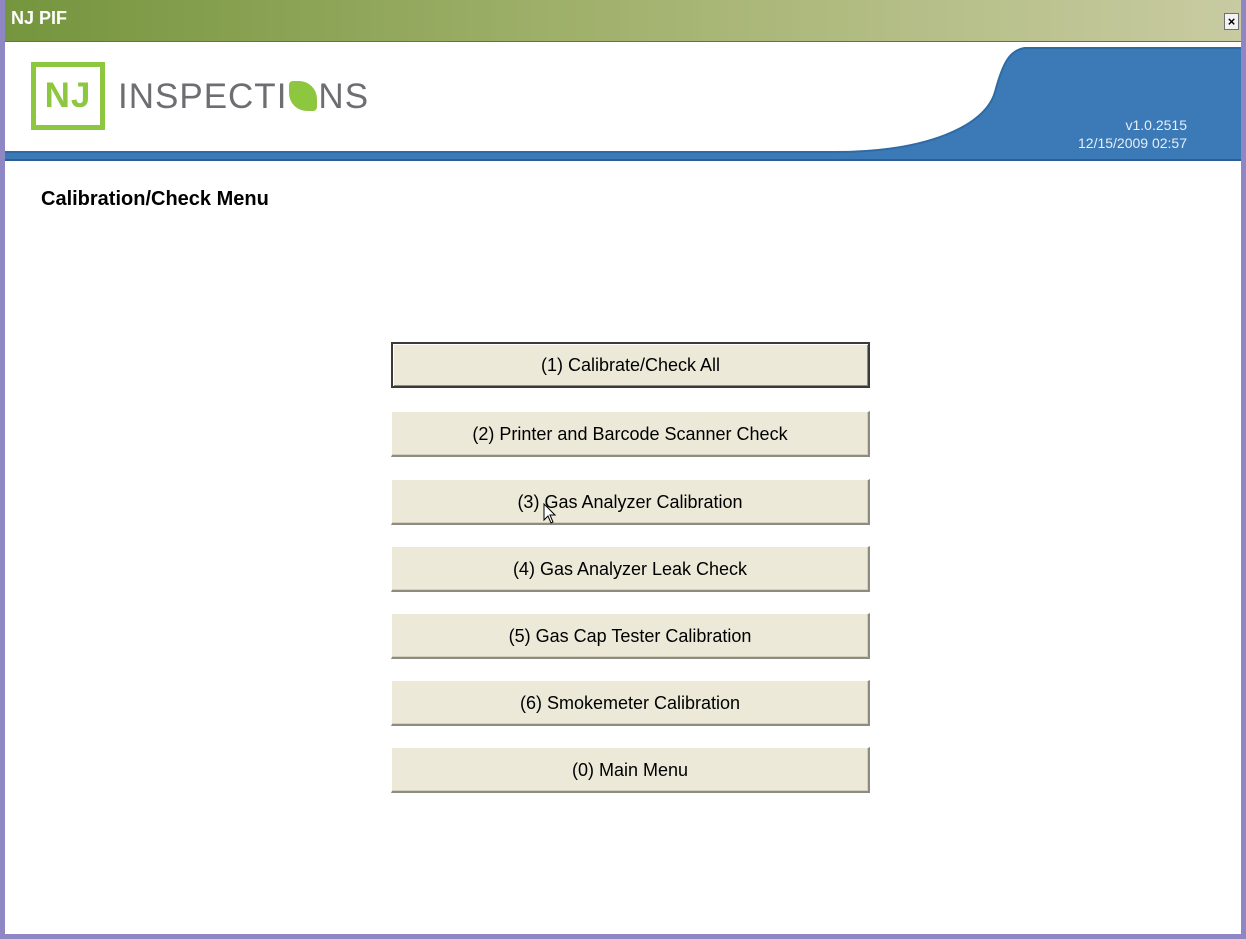 The image size is (1246, 939). Describe the element at coordinates (630, 703) in the screenshot. I see `smokemeter-calibration-button: (6) Smokemeter Calibration` at that location.